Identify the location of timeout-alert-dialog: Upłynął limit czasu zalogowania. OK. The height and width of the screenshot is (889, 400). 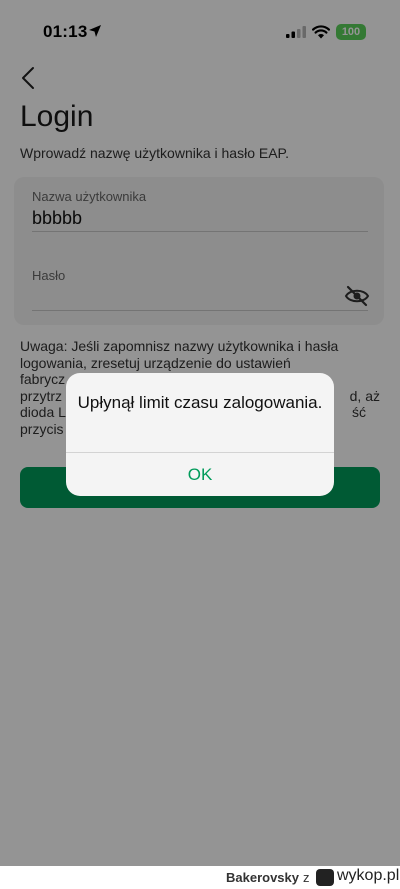
(200, 434).